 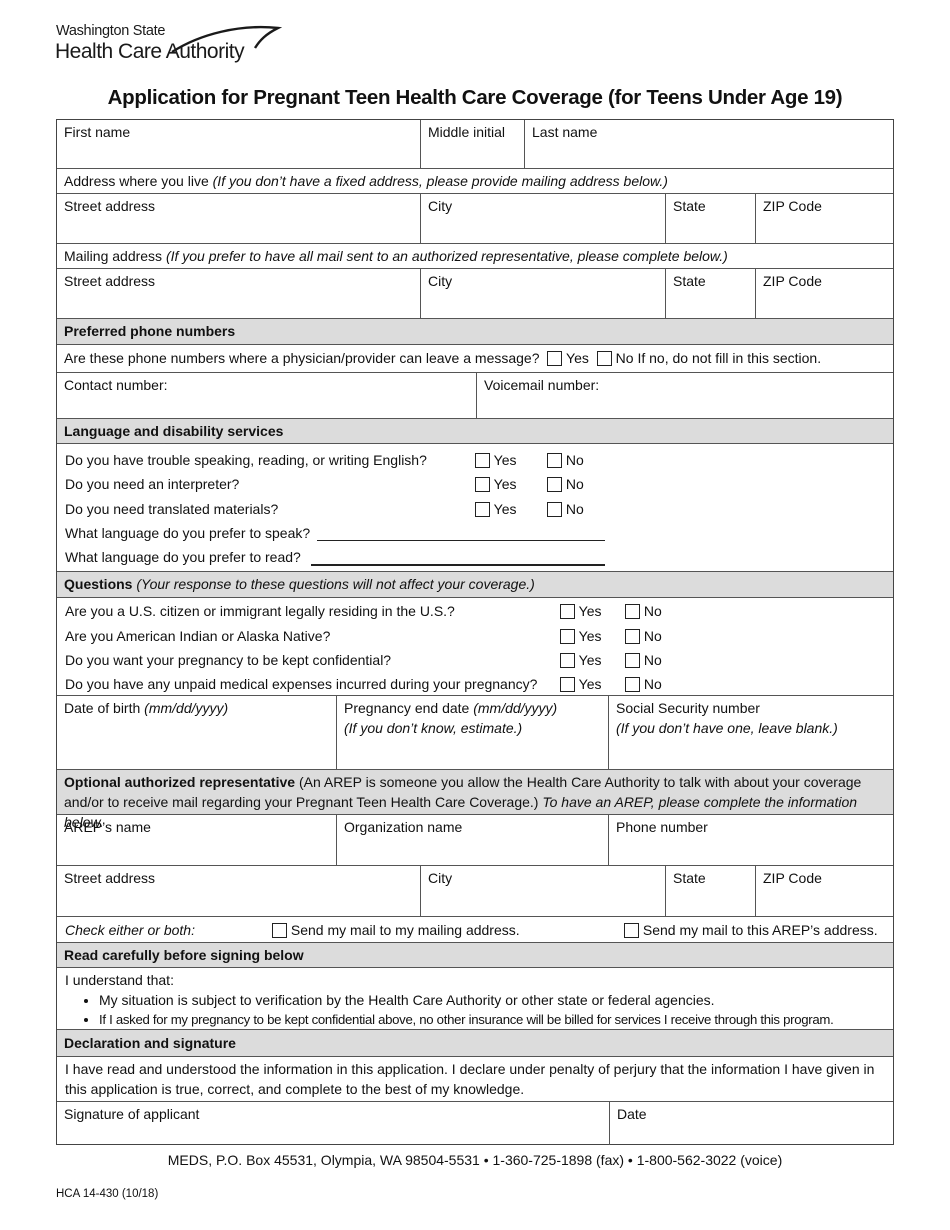 What do you see at coordinates (824, 218) in the screenshot?
I see `home-zip-field: ZIP Code` at bounding box center [824, 218].